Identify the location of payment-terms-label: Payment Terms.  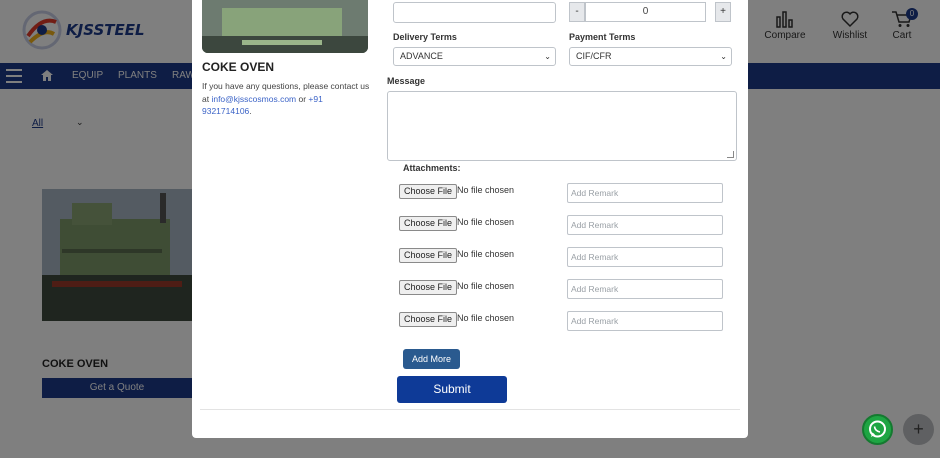
(602, 37).